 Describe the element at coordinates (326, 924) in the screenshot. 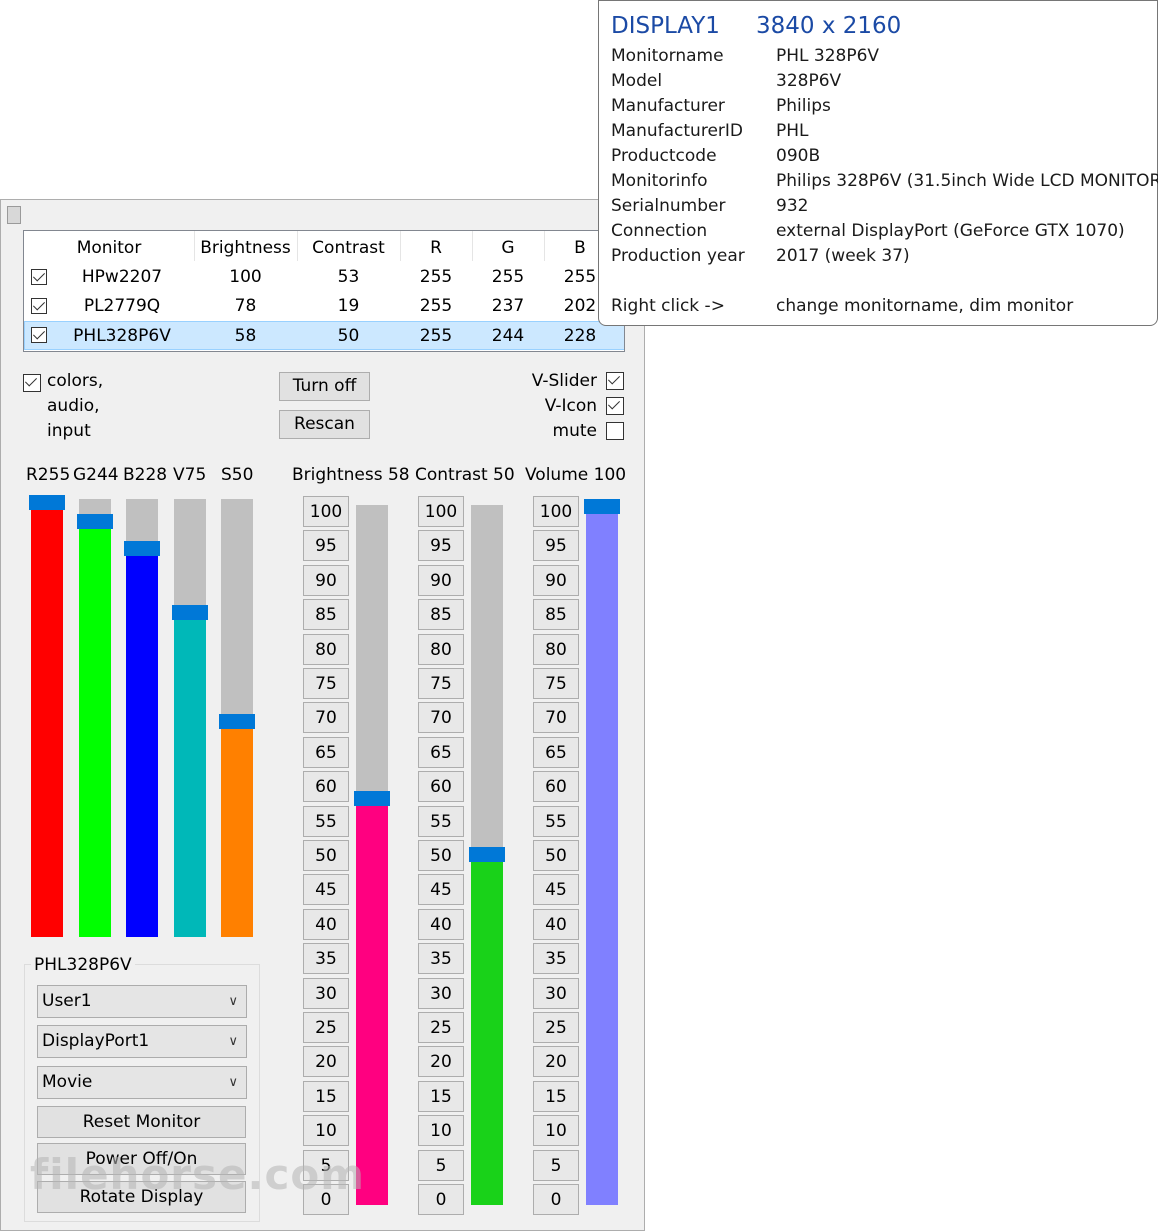

I see `brightness-preset-button: 40` at that location.